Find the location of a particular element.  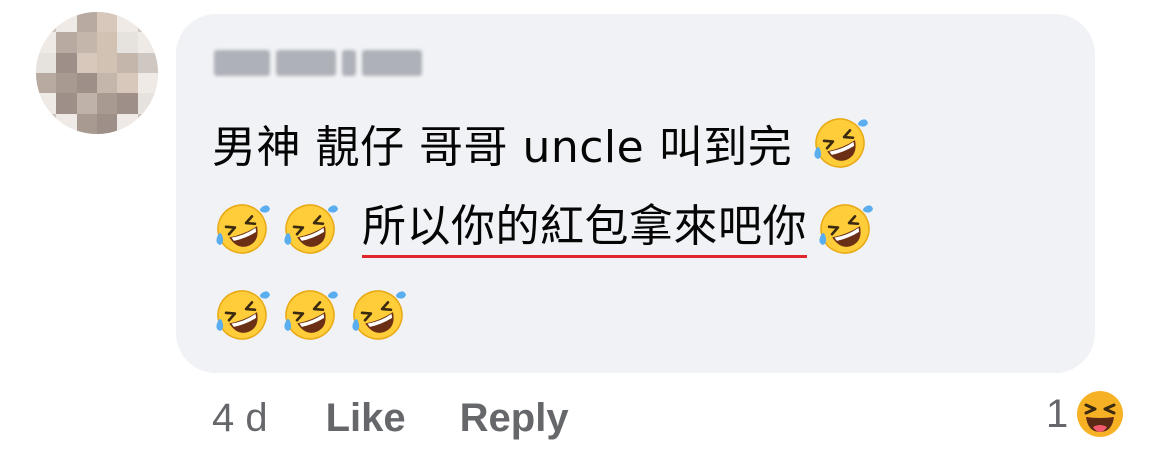

avatar is located at coordinates (97, 73).